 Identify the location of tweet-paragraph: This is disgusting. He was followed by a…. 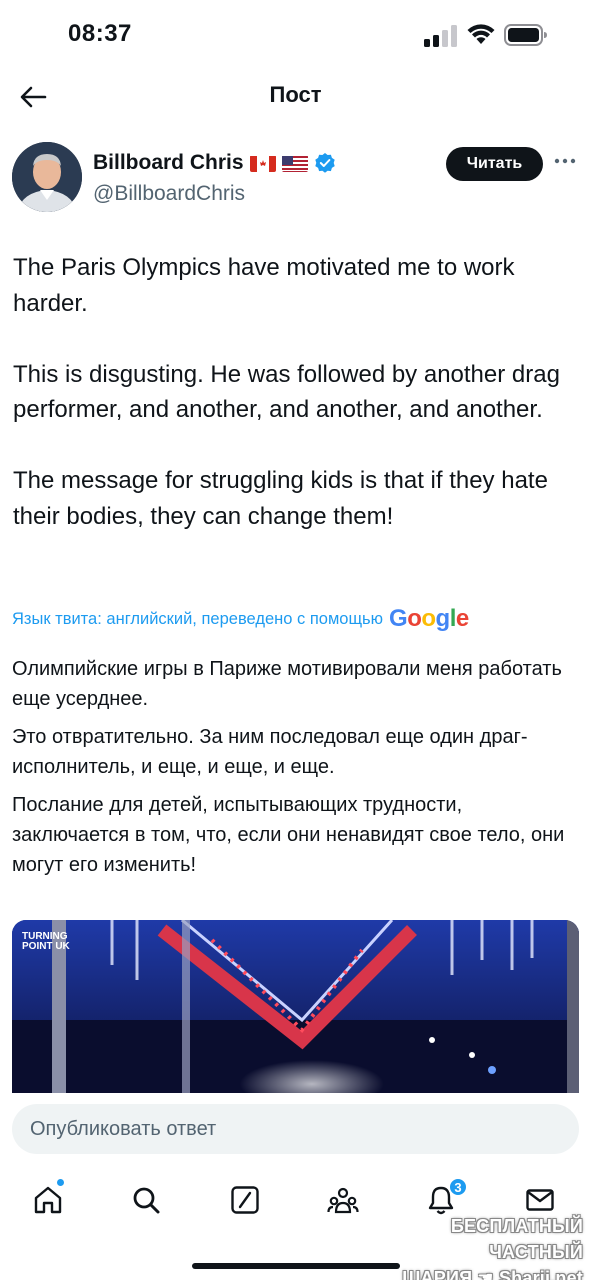
(286, 392).